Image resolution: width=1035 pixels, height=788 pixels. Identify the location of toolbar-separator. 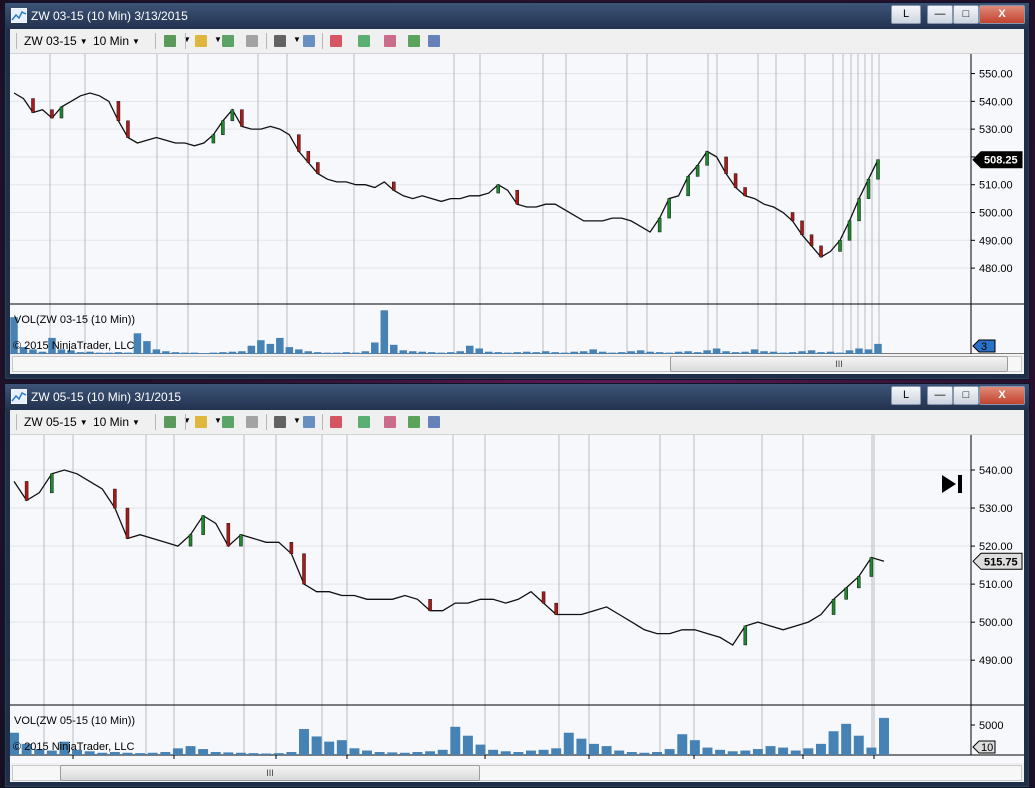
(185, 422).